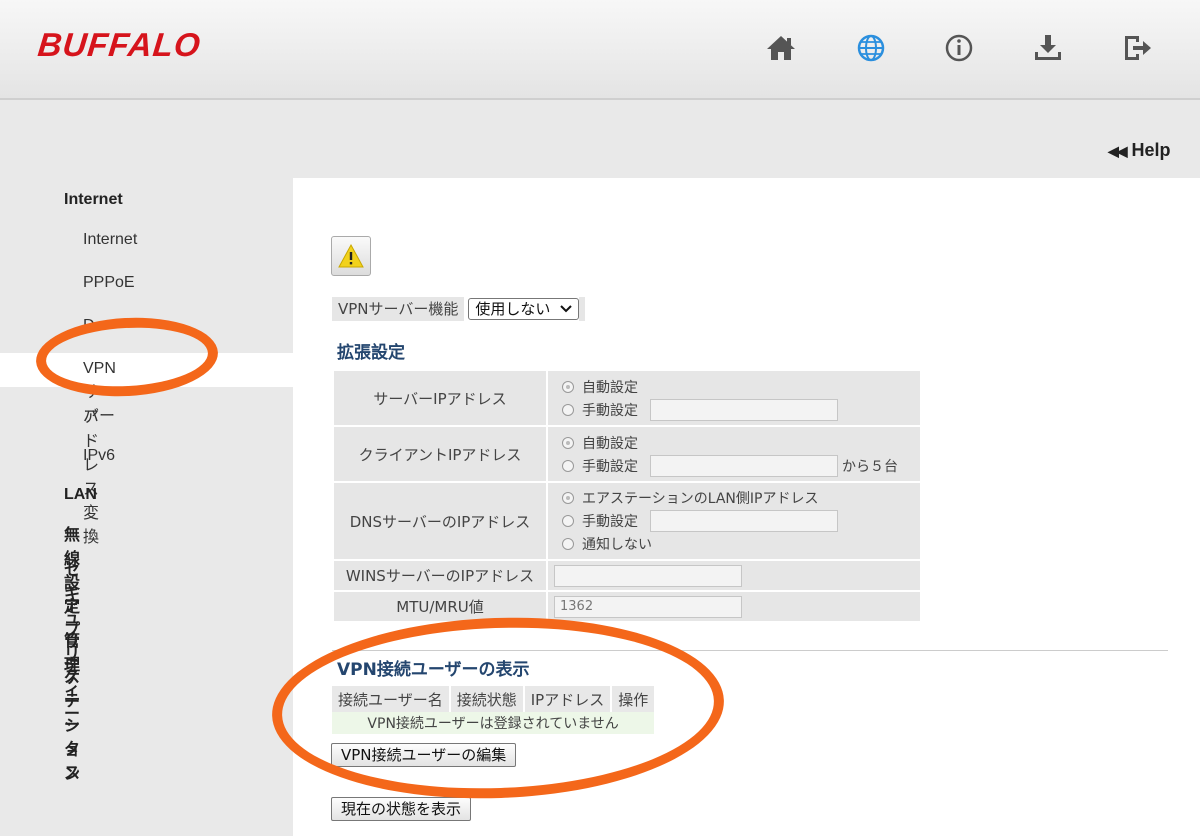  I want to click on table-header-row: 接続ユーザー名 接続状態 IPアドレス 操作, so click(493, 699).